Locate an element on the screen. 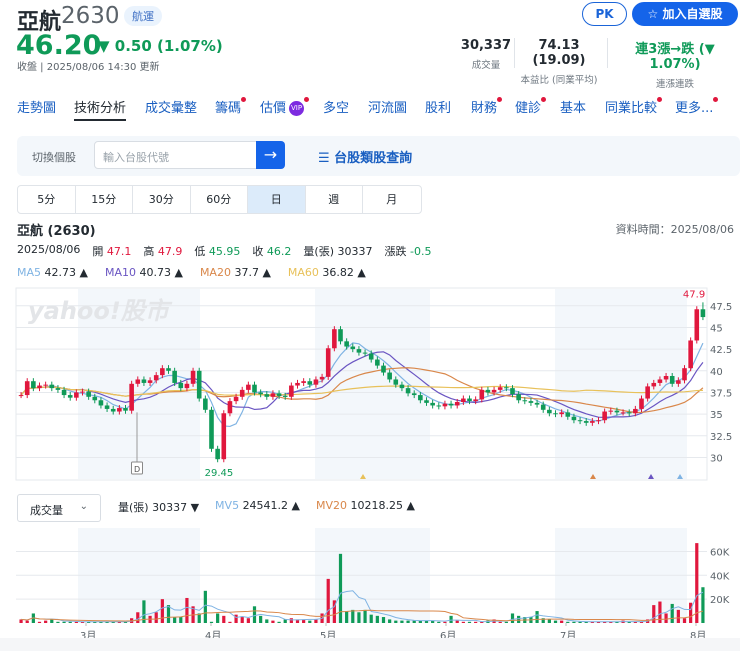 The width and height of the screenshot is (740, 651). arrow-right-icon: → is located at coordinates (270, 155).